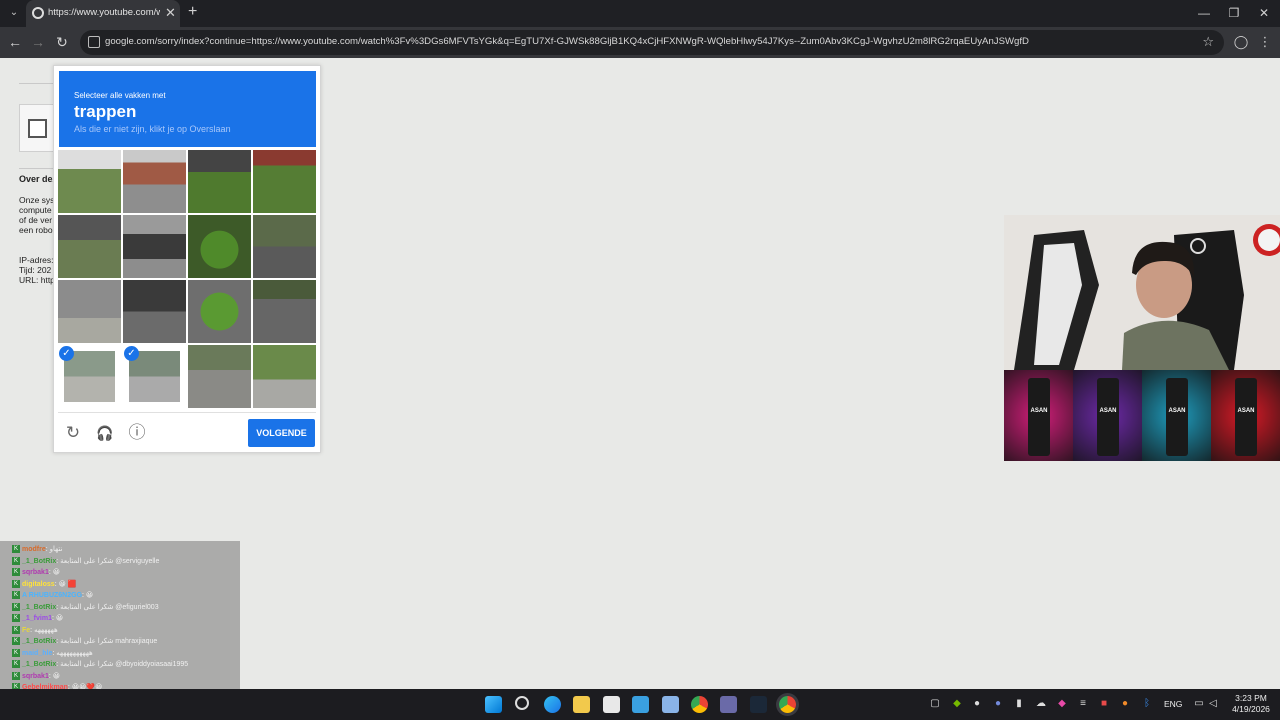 This screenshot has height=720, width=1280. Describe the element at coordinates (38, 13) in the screenshot. I see `favicon-icon` at that location.